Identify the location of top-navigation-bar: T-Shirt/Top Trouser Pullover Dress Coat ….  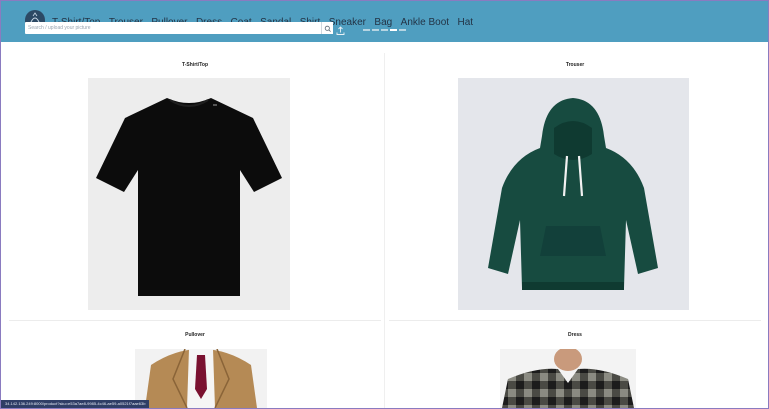
(384, 21).